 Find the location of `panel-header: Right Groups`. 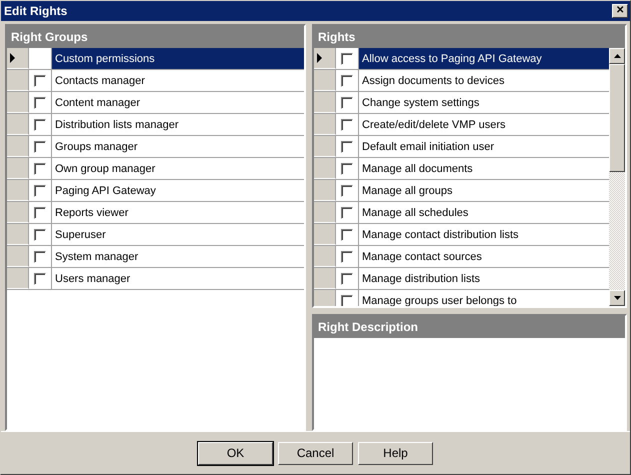

panel-header: Right Groups is located at coordinates (155, 37).